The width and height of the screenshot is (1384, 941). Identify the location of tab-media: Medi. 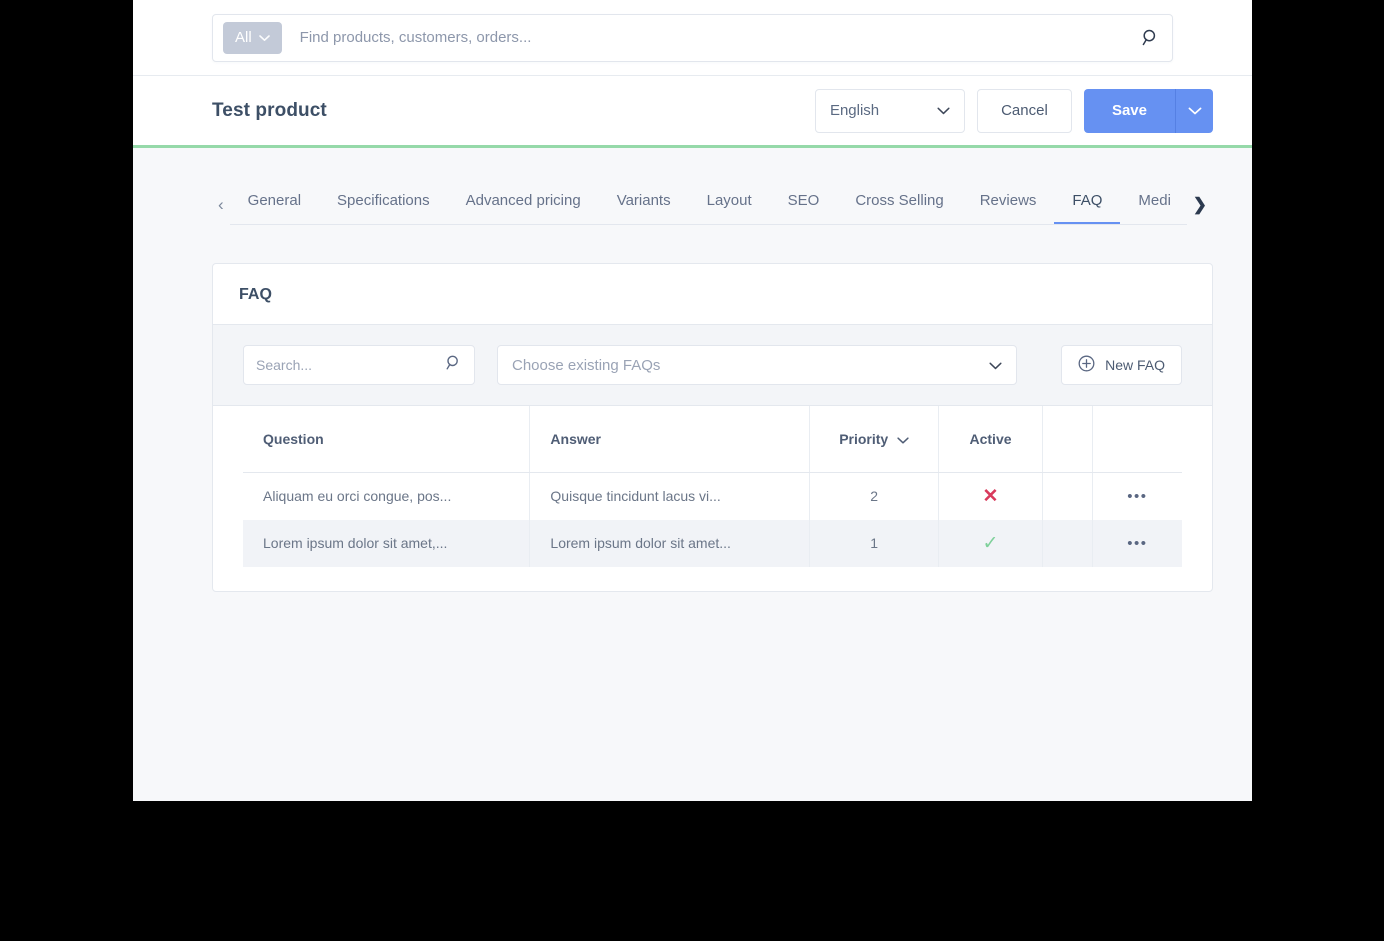
(1153, 204).